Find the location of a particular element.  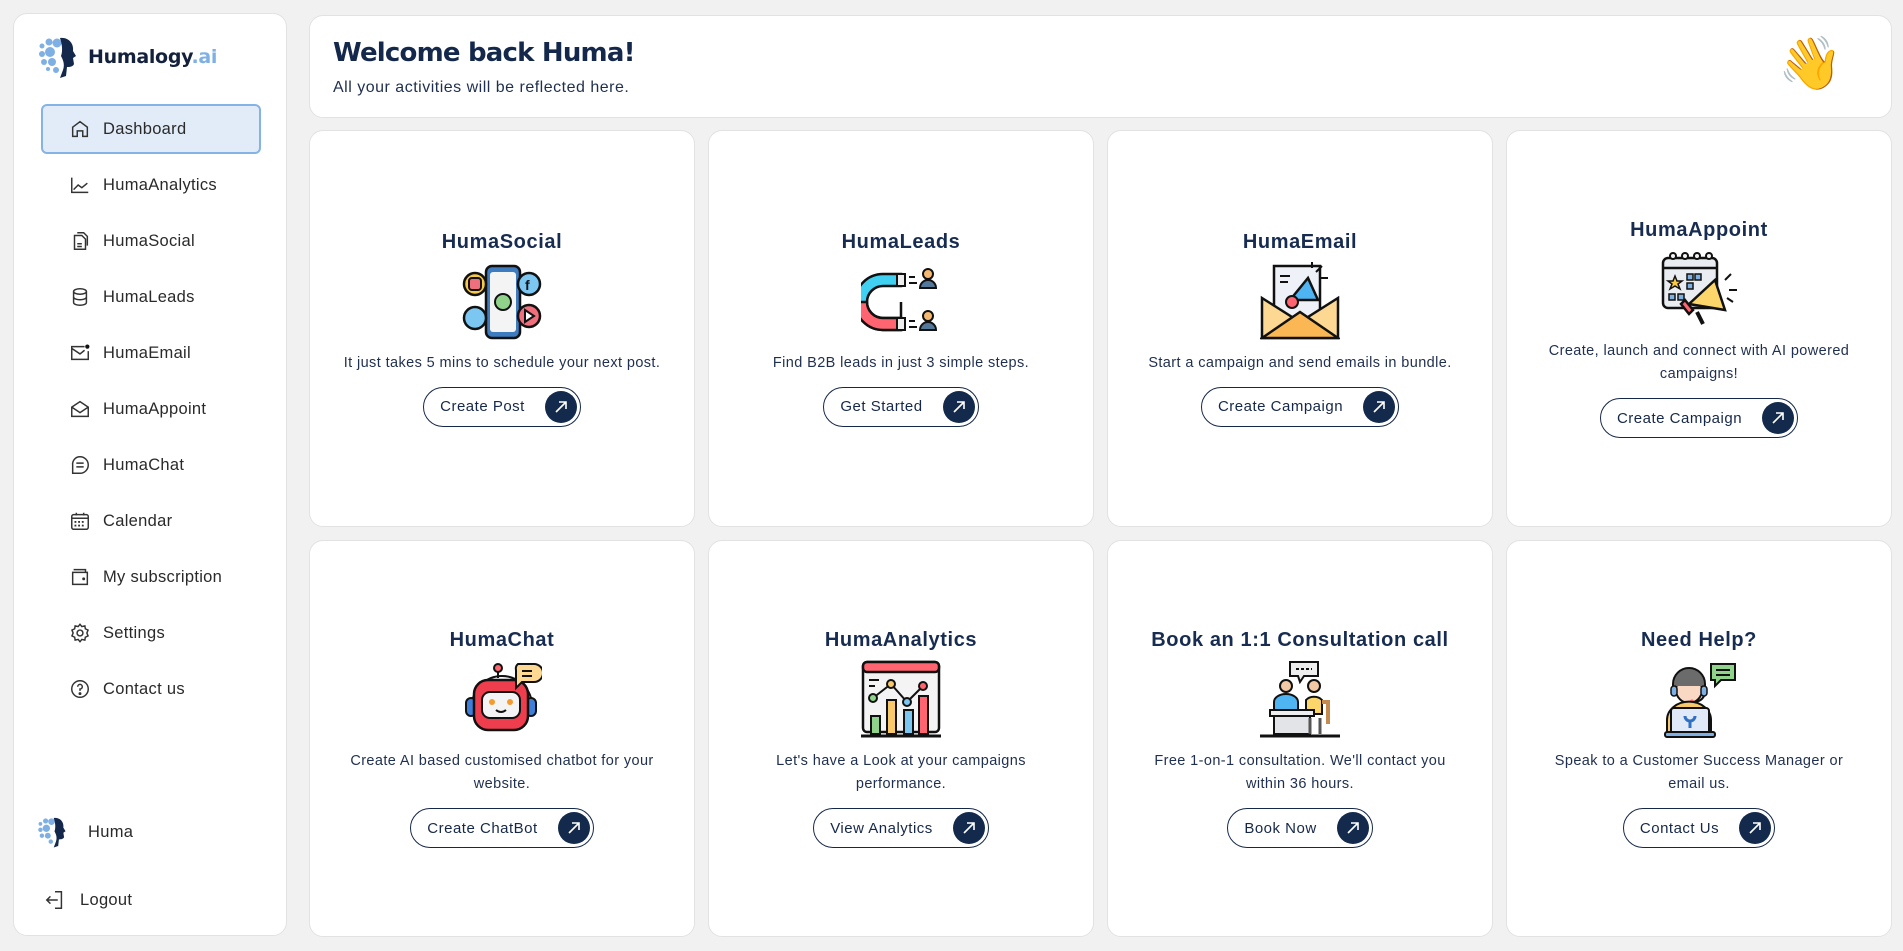

sidebar-item-dashboard: Dashboard is located at coordinates (151, 129).